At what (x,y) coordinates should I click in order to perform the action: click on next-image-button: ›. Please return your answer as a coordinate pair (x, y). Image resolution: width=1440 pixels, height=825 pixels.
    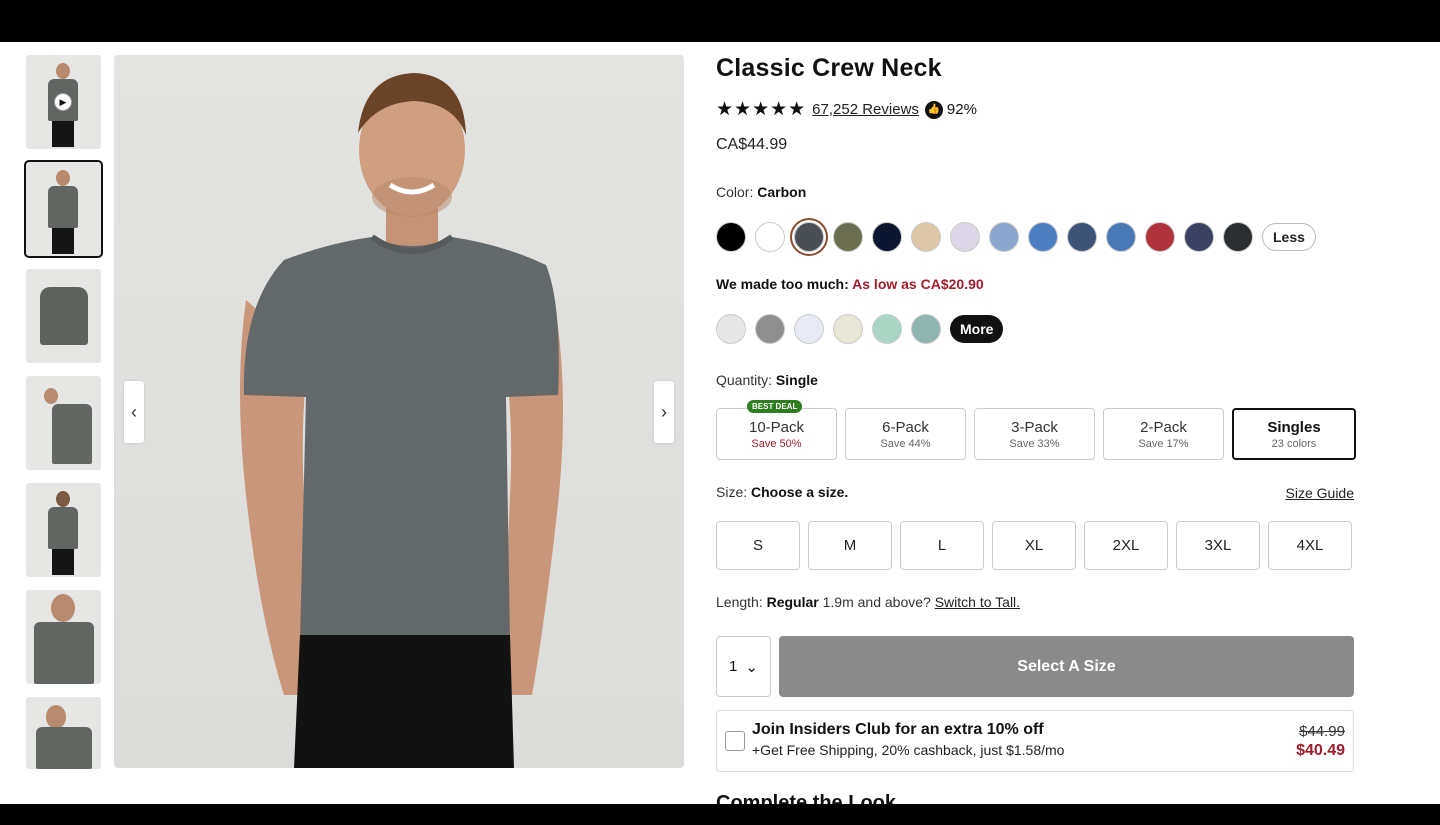
    Looking at the image, I should click on (664, 412).